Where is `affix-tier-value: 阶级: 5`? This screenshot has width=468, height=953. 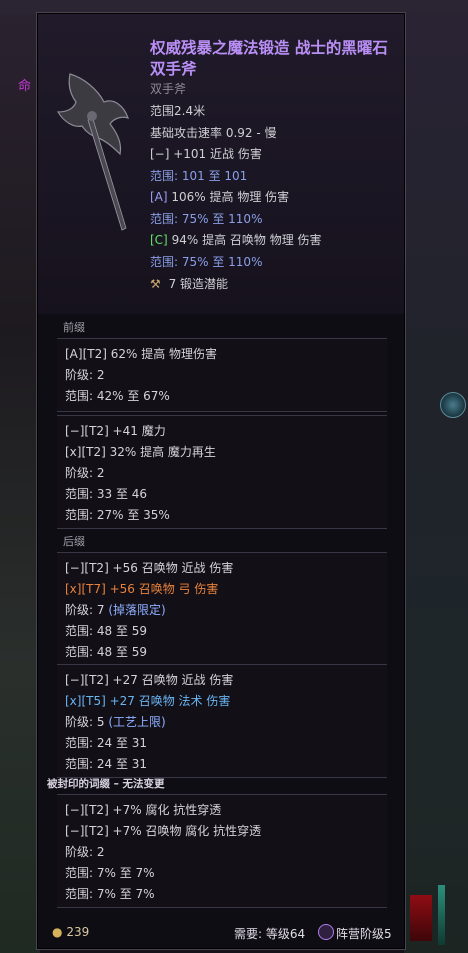 affix-tier-value: 阶级: 5 is located at coordinates (85, 722).